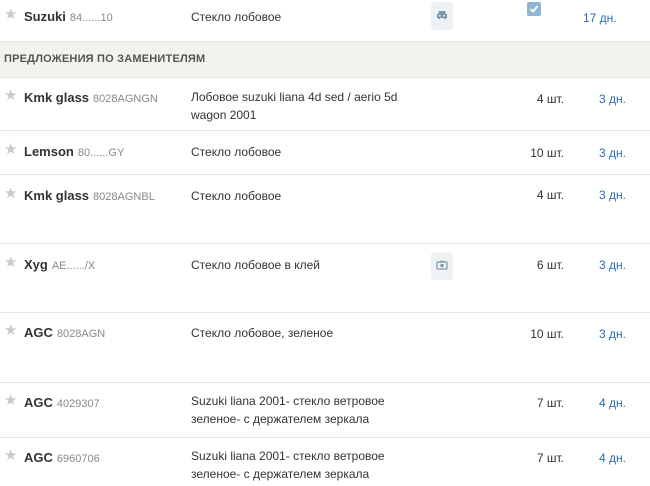 The height and width of the screenshot is (486, 650). I want to click on selected-checkbox, so click(534, 9).